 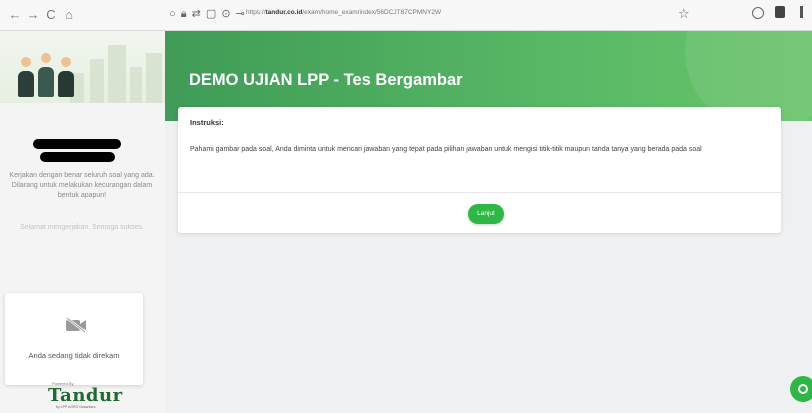 I want to click on chat-button, so click(x=801, y=389).